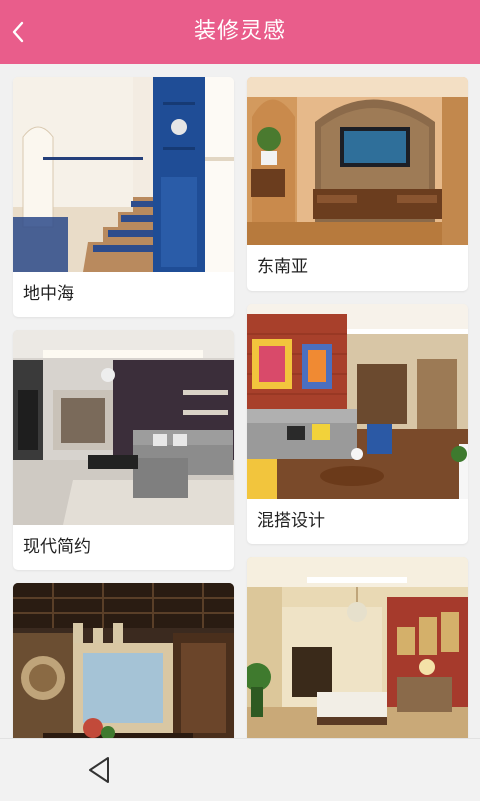  I want to click on style-card-label: 现代简约, so click(57, 547).